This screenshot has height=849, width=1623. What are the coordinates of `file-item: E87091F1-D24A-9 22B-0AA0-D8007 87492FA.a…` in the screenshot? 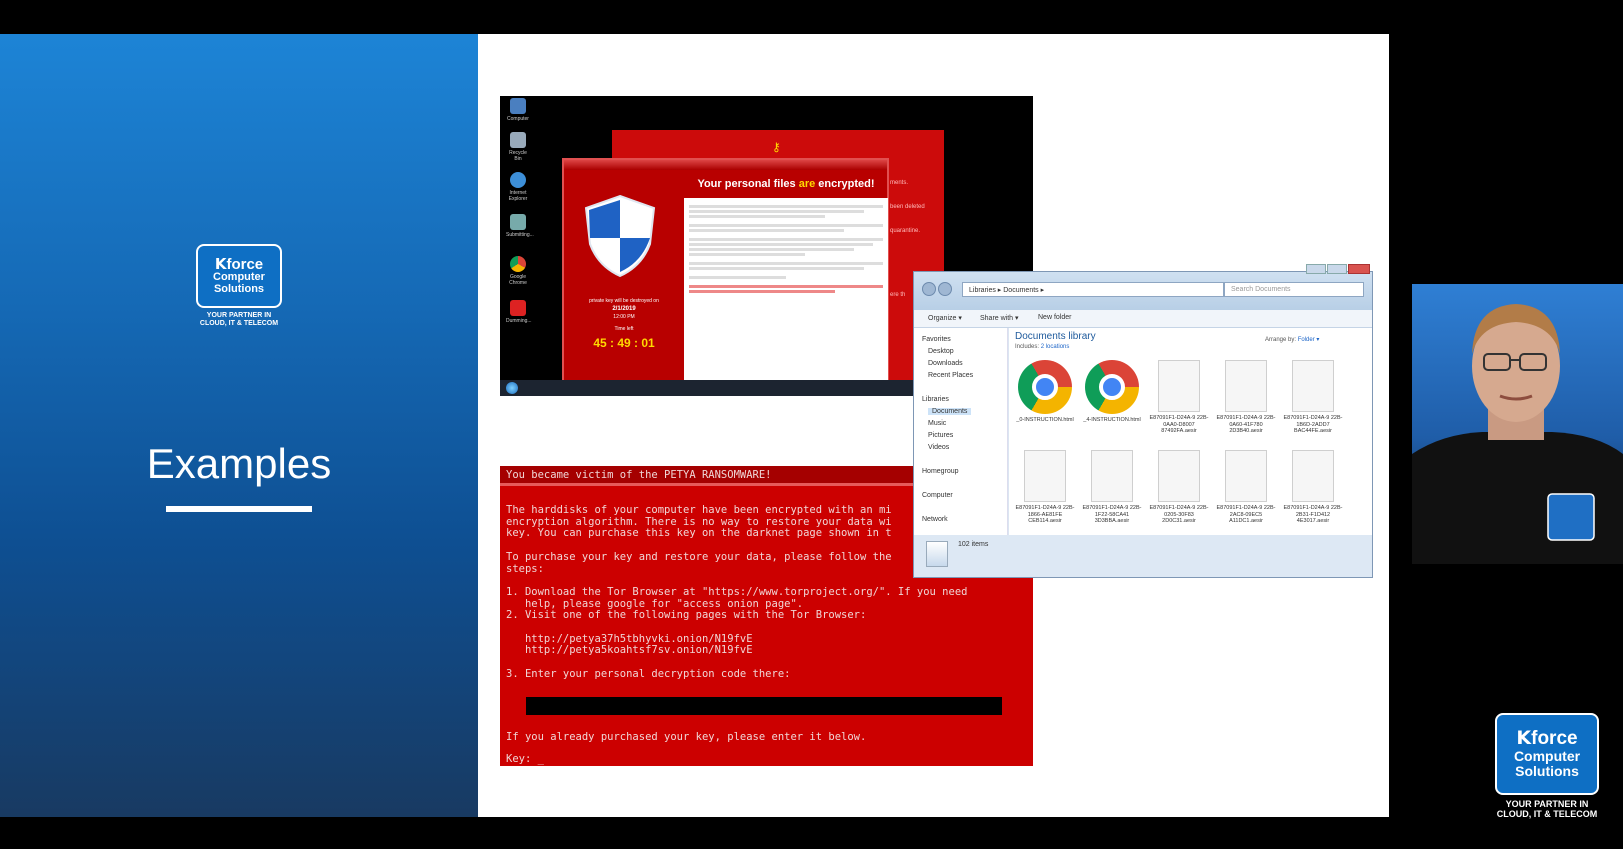 It's located at (1179, 397).